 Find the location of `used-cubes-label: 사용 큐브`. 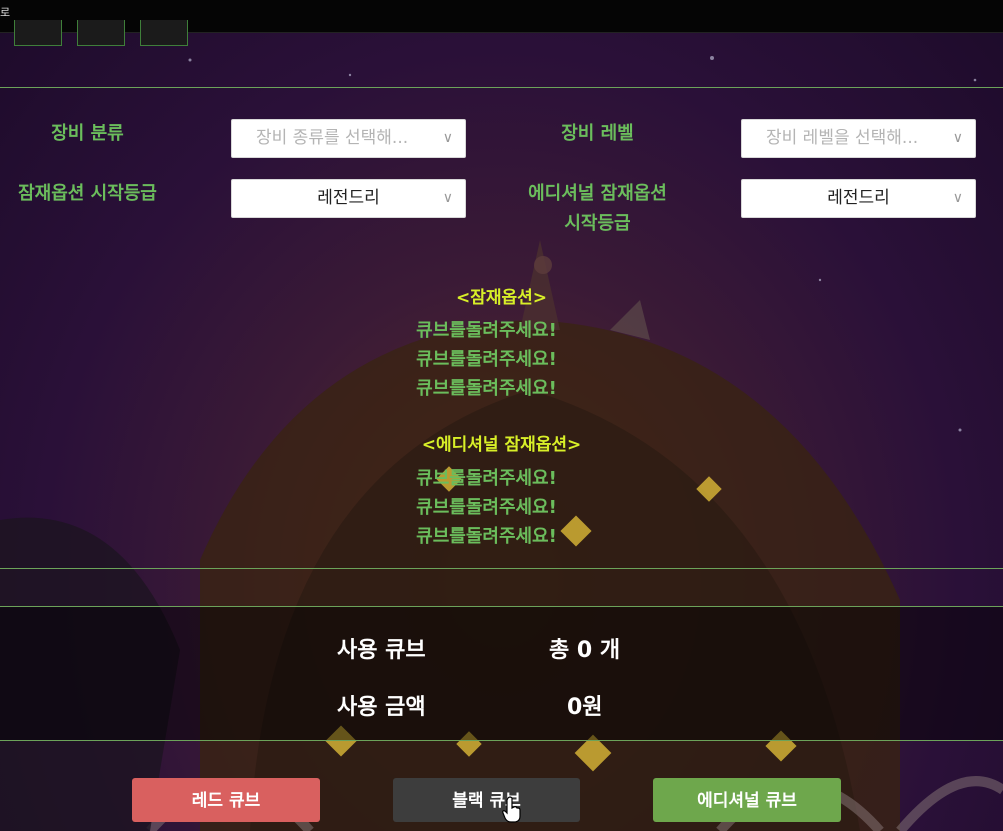

used-cubes-label: 사용 큐브 is located at coordinates (381, 650).